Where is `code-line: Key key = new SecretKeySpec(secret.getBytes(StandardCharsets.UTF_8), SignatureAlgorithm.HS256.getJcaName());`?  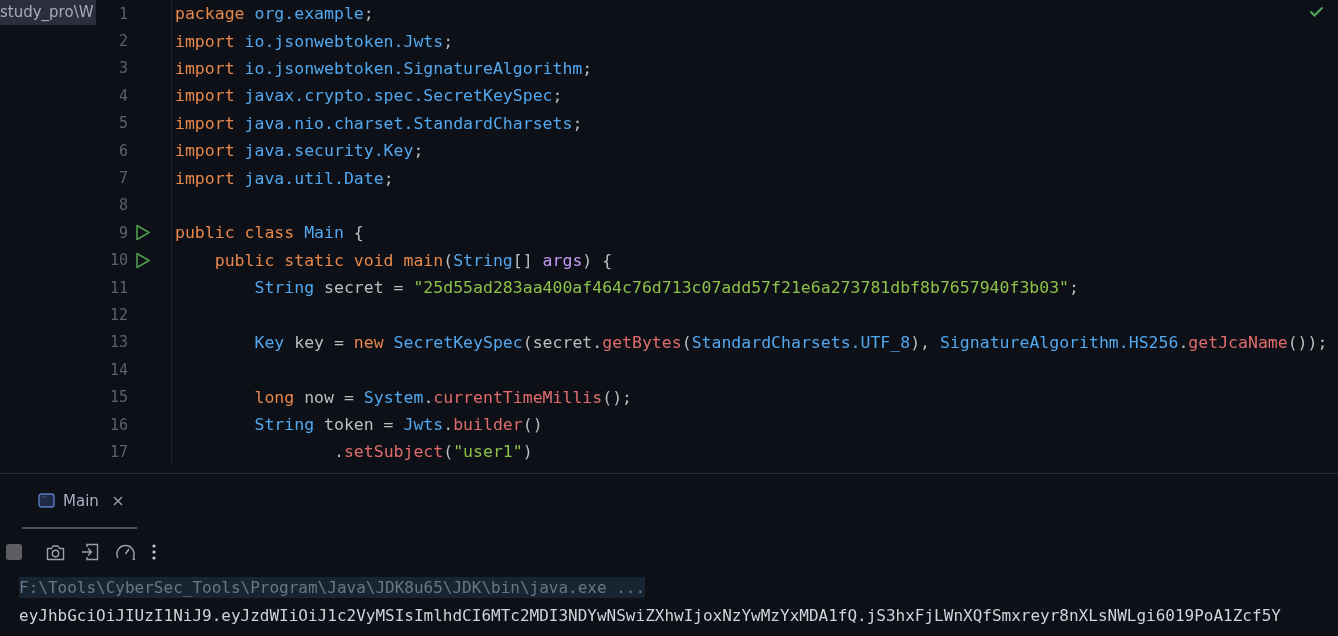 code-line: Key key = new SecretKeySpec(secret.getBytes(StandardCharsets.UTF_8), SignatureAlgorithm.HS256.getJcaName()); is located at coordinates (790, 342).